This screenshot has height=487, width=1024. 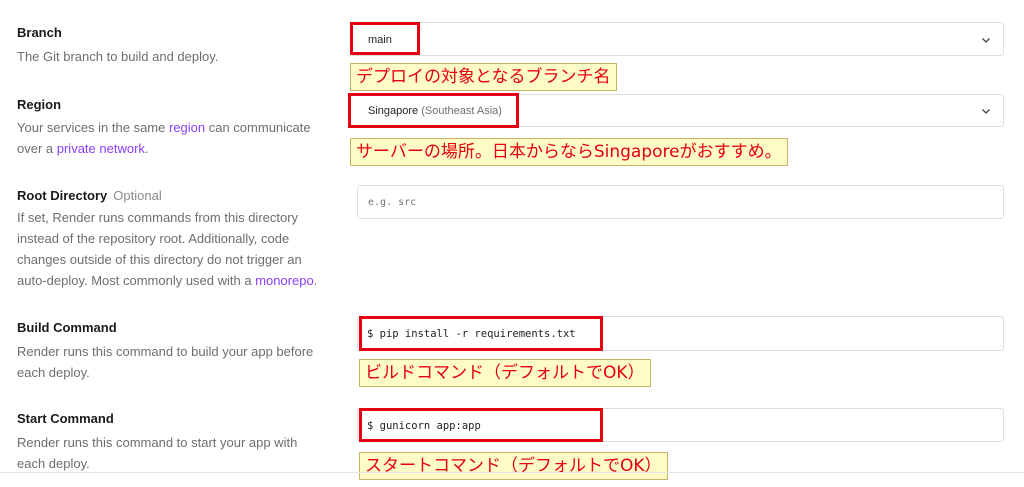 What do you see at coordinates (512, 472) in the screenshot?
I see `bottom-divider` at bounding box center [512, 472].